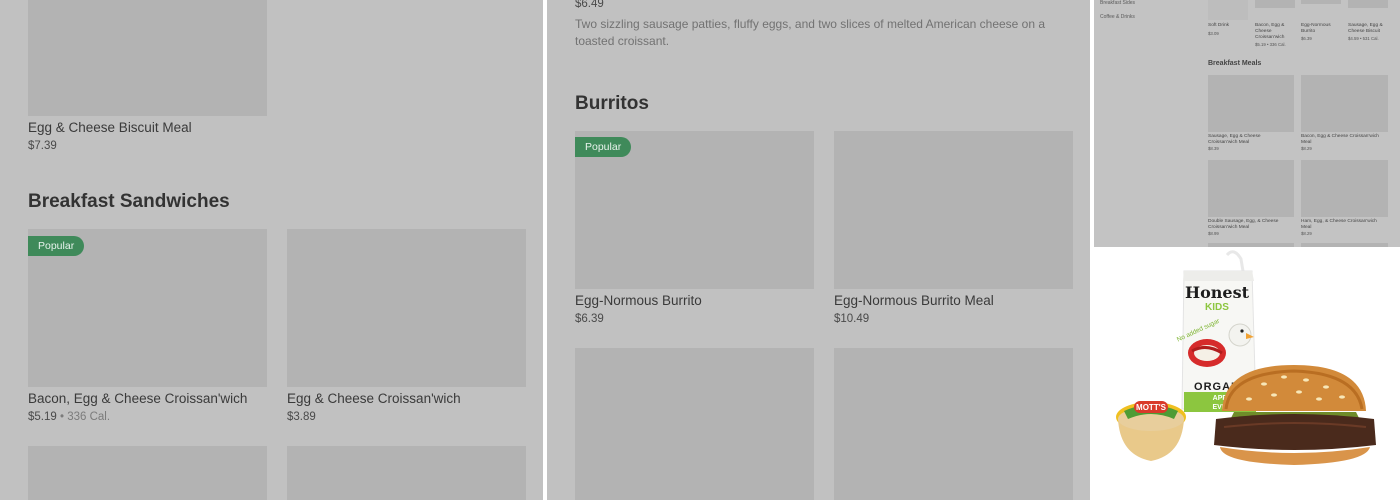 The height and width of the screenshot is (500, 1400). Describe the element at coordinates (589, 5) in the screenshot. I see `item-price: $6.49` at that location.